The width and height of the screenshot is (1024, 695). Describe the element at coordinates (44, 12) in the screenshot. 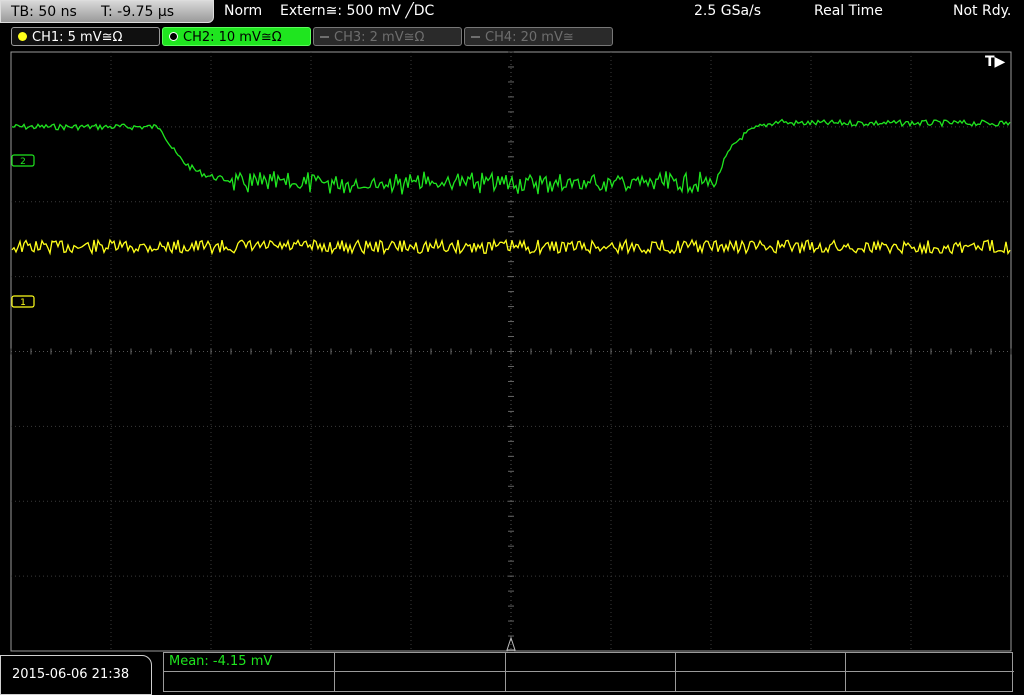

I see `timebase-value: TB: 50 ns` at that location.